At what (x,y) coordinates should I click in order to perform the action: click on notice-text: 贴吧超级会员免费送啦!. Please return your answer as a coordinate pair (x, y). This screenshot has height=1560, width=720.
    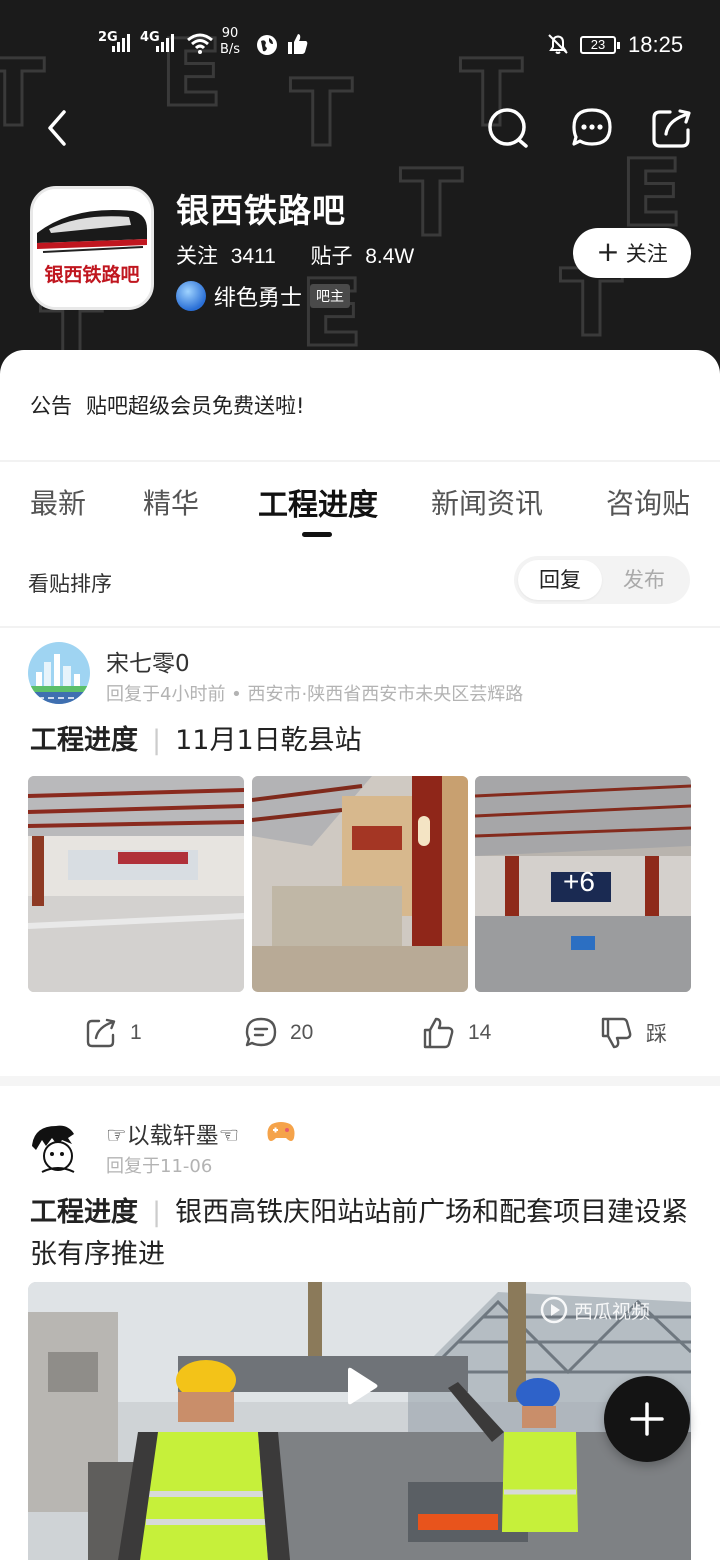
    Looking at the image, I should click on (195, 406).